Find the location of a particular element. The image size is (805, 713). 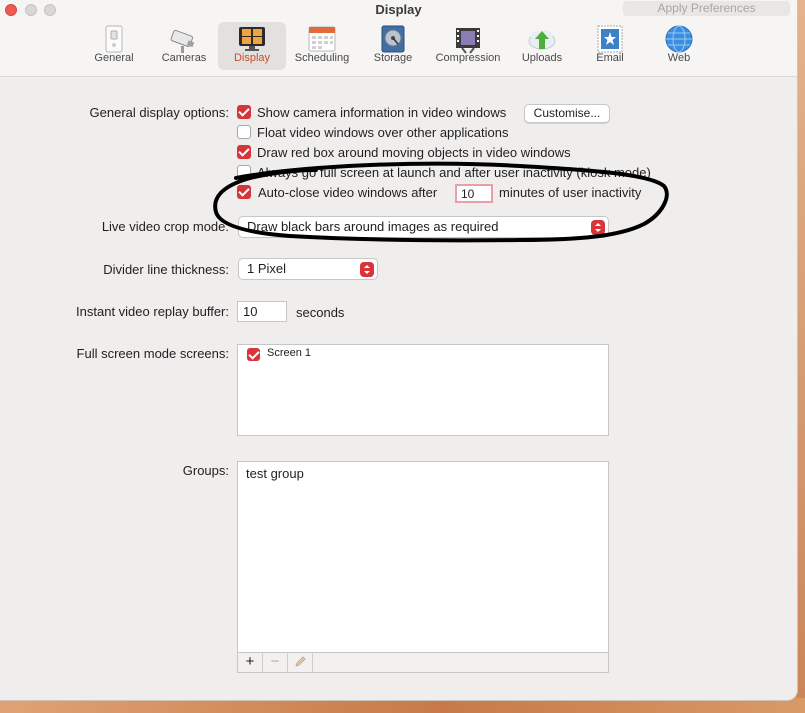

email-stamp-icon is located at coordinates (610, 39).